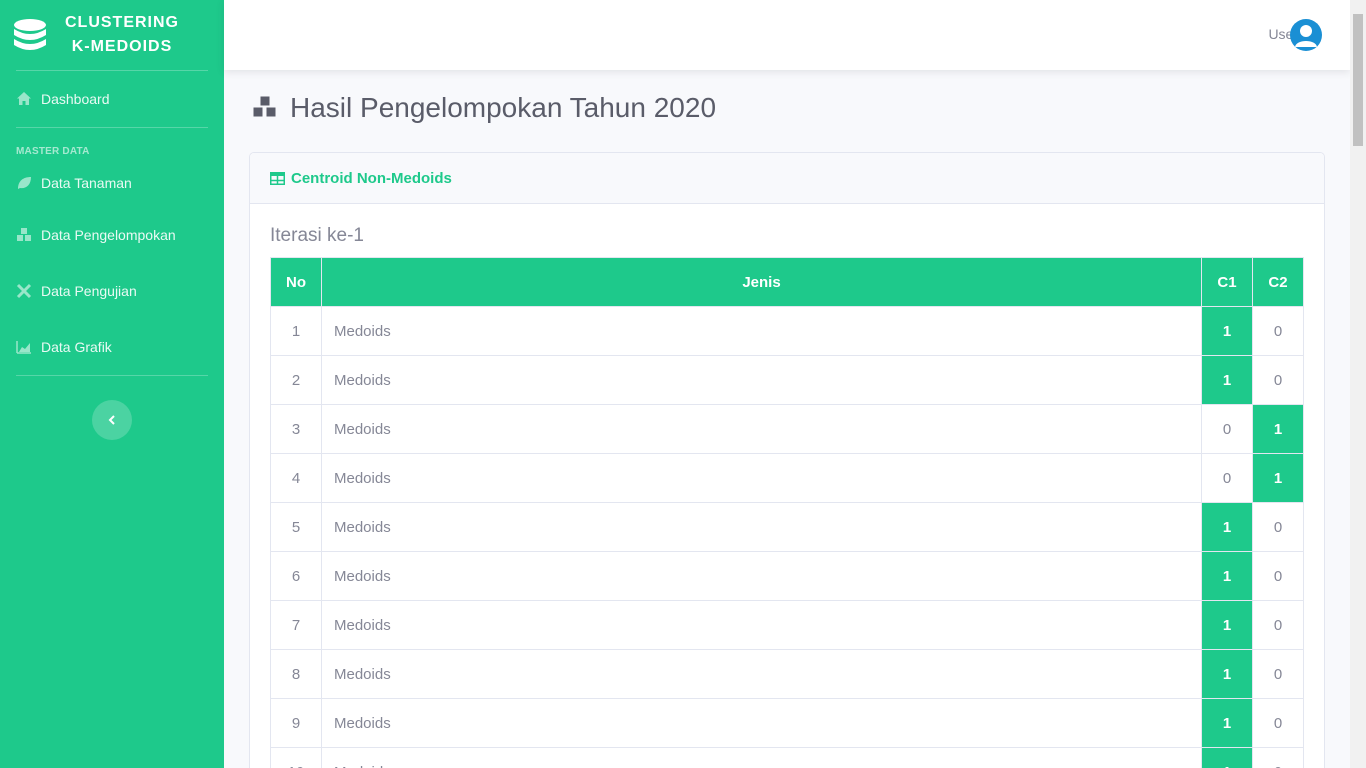 The height and width of the screenshot is (768, 1366). I want to click on brand: CLUSTERING K-MEDOIDS, so click(112, 35).